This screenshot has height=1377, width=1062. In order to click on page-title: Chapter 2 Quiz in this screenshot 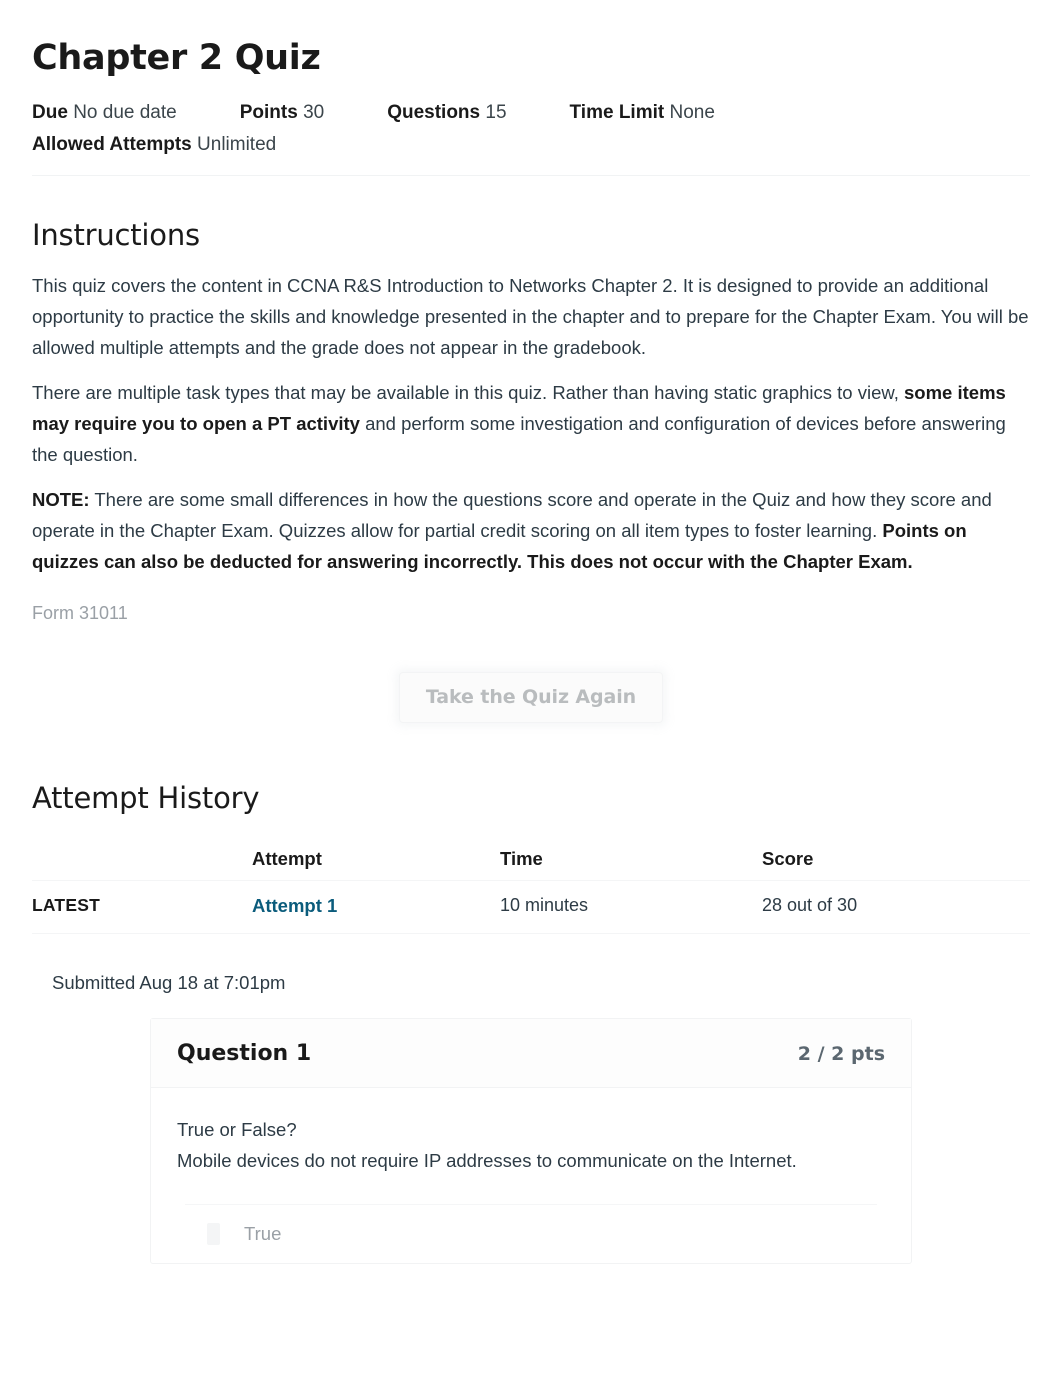, I will do `click(176, 58)`.